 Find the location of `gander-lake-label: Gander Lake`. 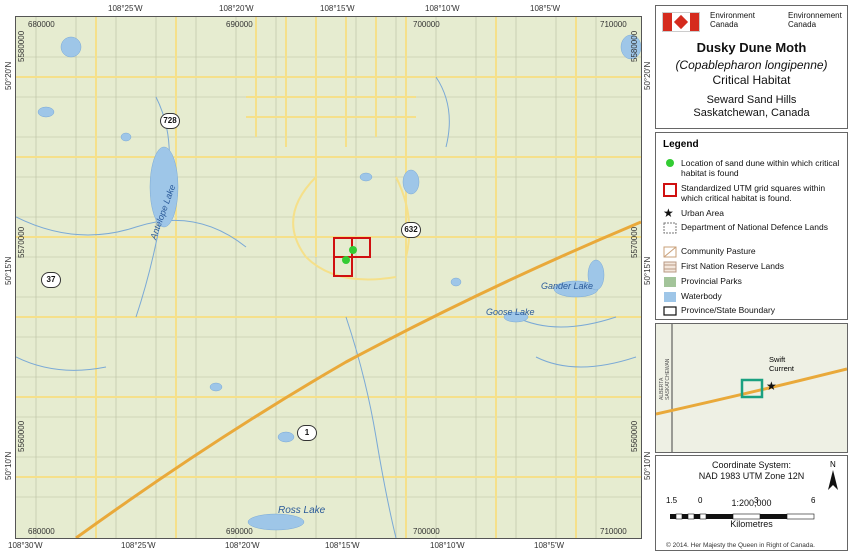

gander-lake-label: Gander Lake is located at coordinates (567, 286).